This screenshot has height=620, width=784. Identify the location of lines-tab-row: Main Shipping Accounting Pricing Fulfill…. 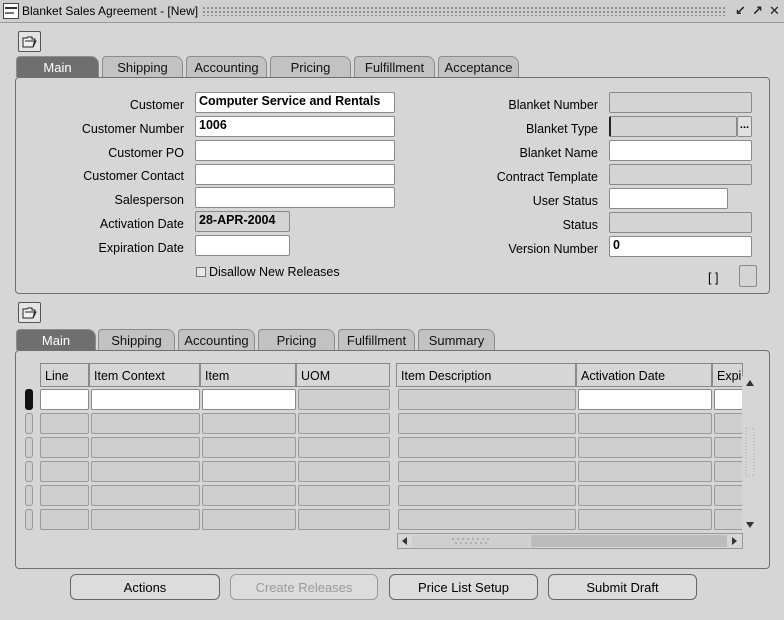
(392, 340).